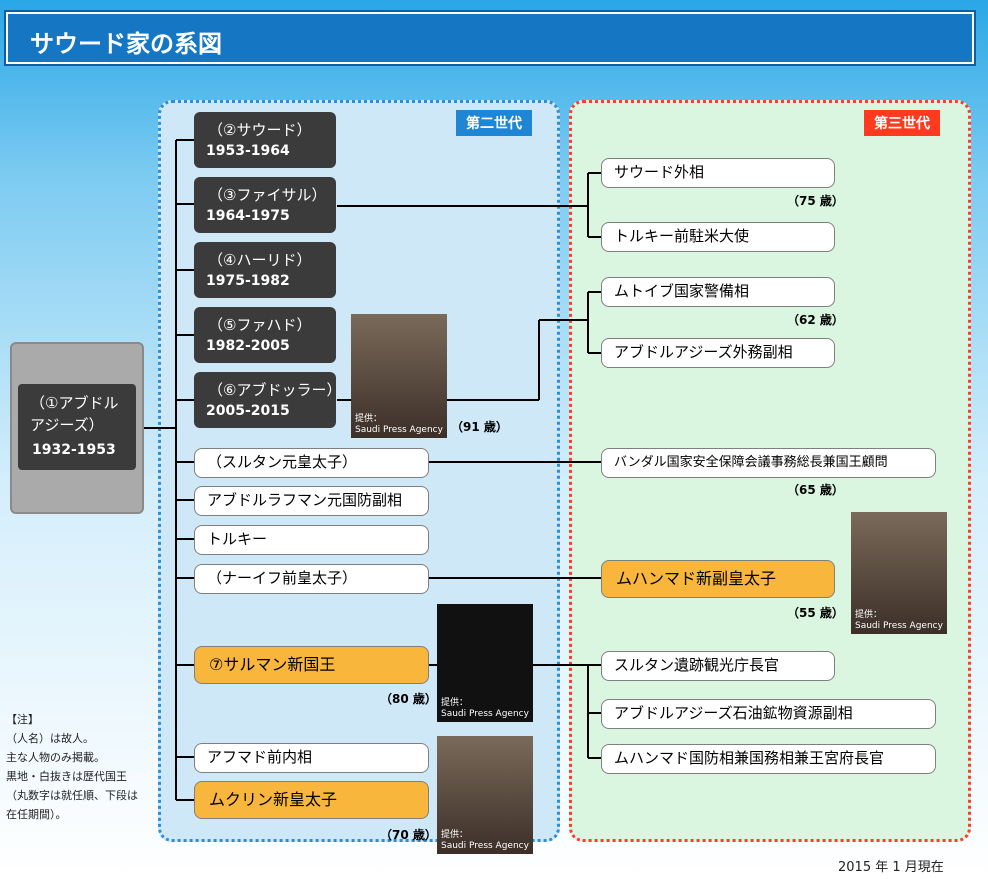 The height and width of the screenshot is (879, 988). I want to click on founder-years: 1932-1953, so click(74, 450).